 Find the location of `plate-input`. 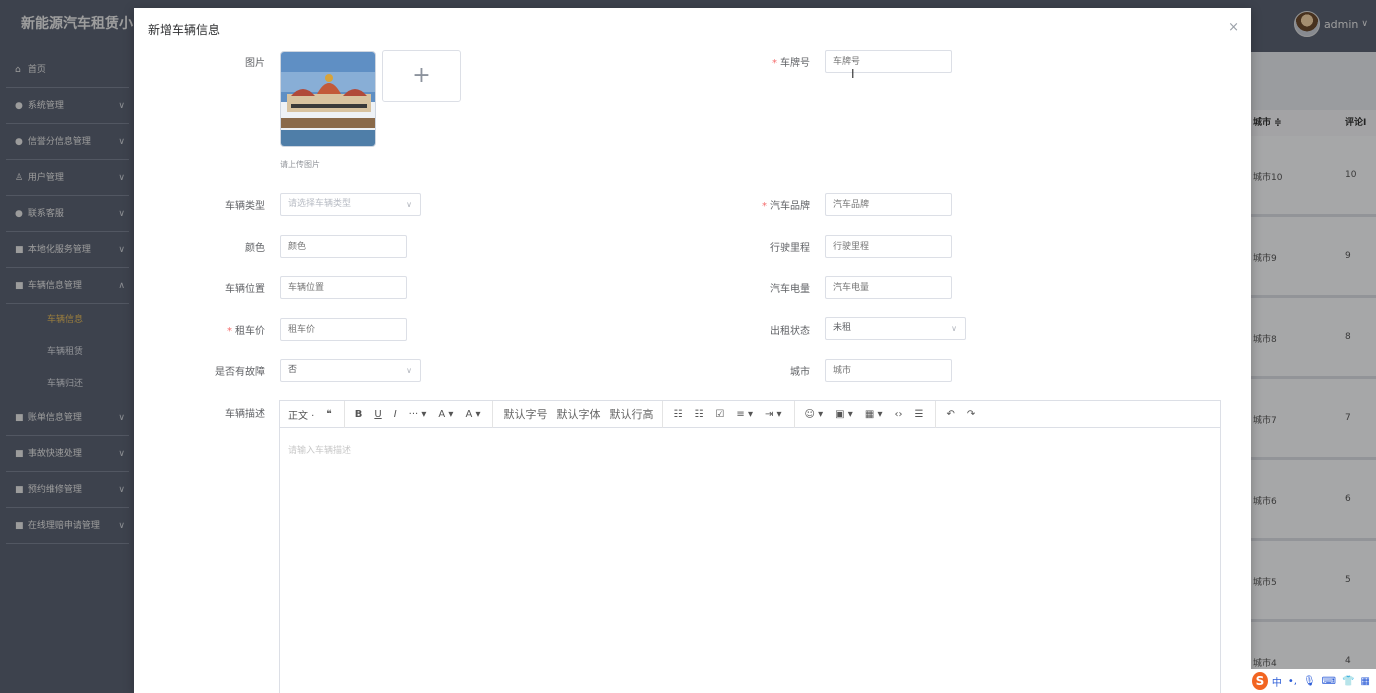

plate-input is located at coordinates (888, 61).